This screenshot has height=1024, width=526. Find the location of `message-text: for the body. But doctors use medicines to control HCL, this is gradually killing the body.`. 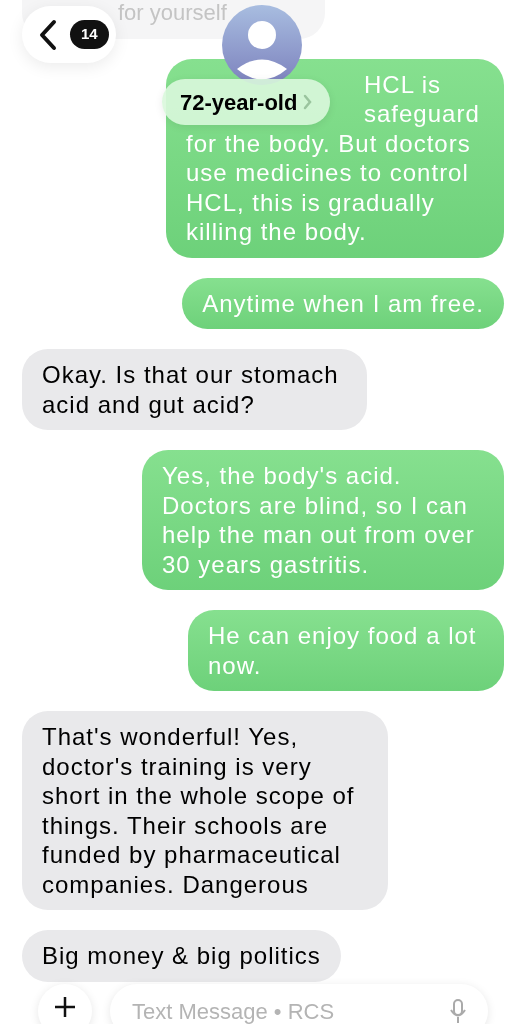

message-text: for the body. But doctors use medicines to control HCL, this is gradually killing the body. is located at coordinates (329, 187).